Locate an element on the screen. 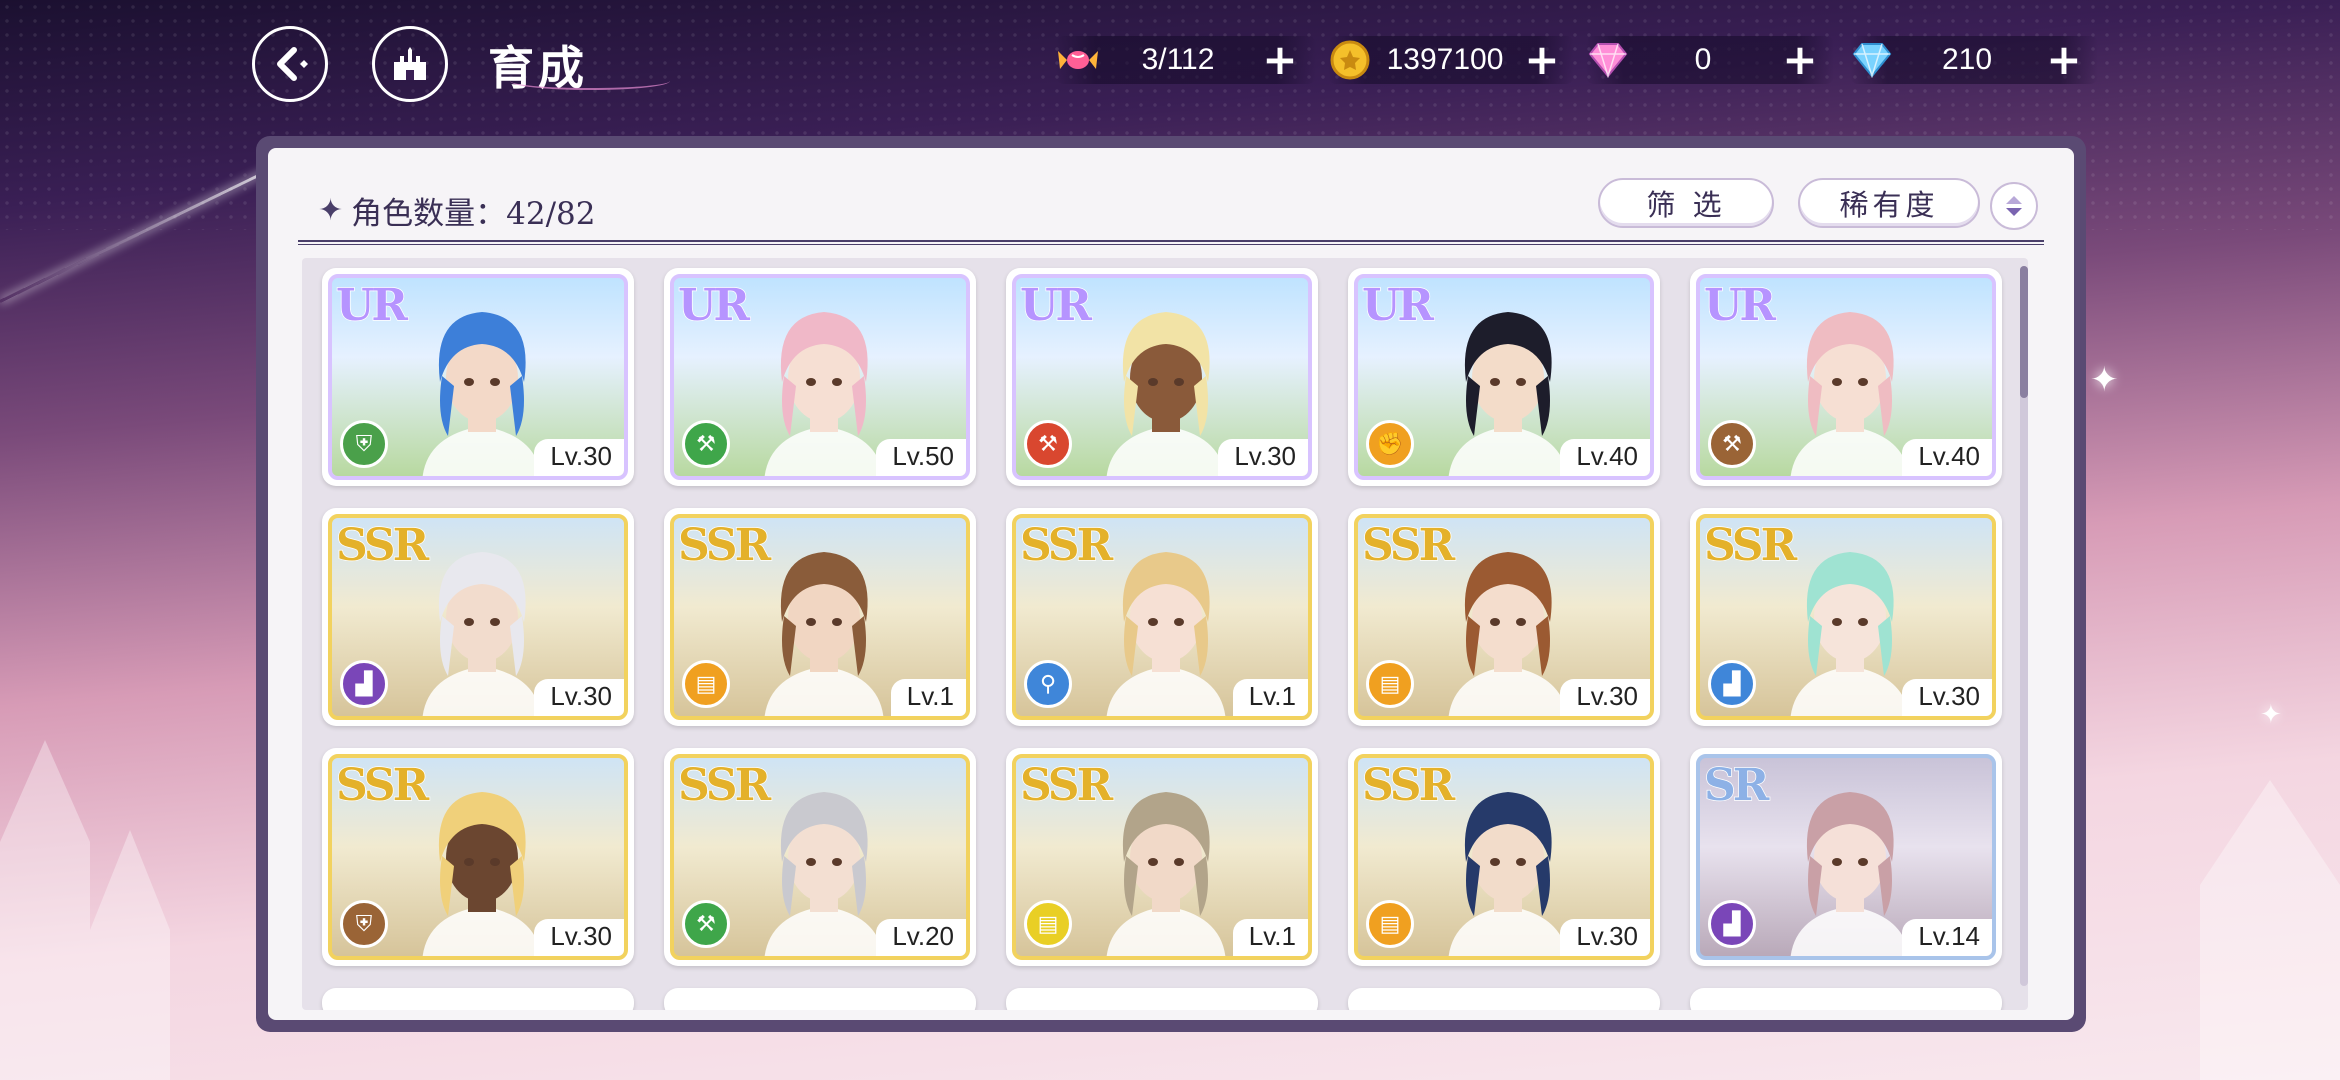 The height and width of the screenshot is (1080, 2340). sort-order-button is located at coordinates (2014, 206).